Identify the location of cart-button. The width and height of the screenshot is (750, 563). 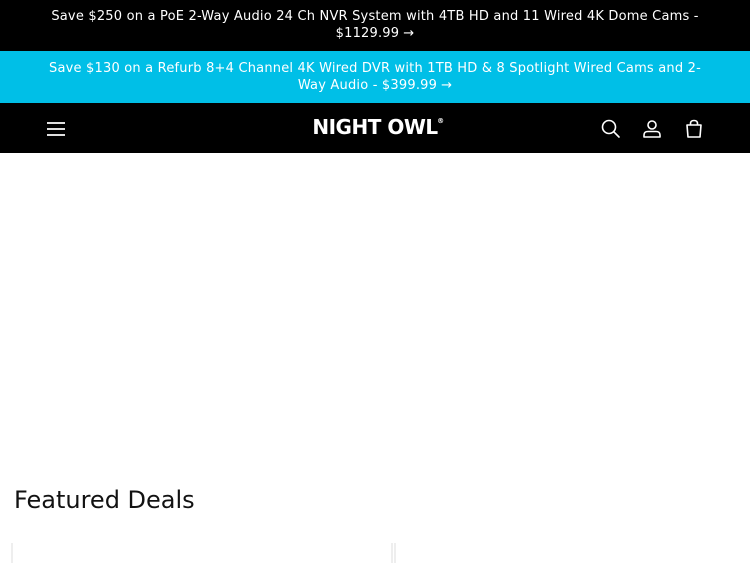
(694, 129).